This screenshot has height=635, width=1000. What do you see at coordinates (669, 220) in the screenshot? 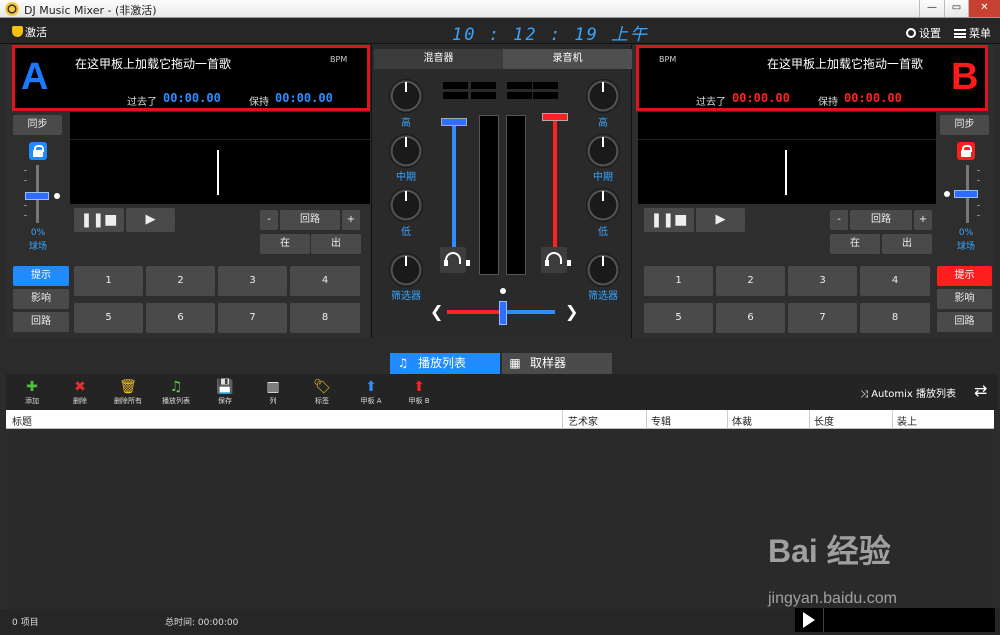
I see `deck-b-pause-stop-button: ❚❚■` at bounding box center [669, 220].